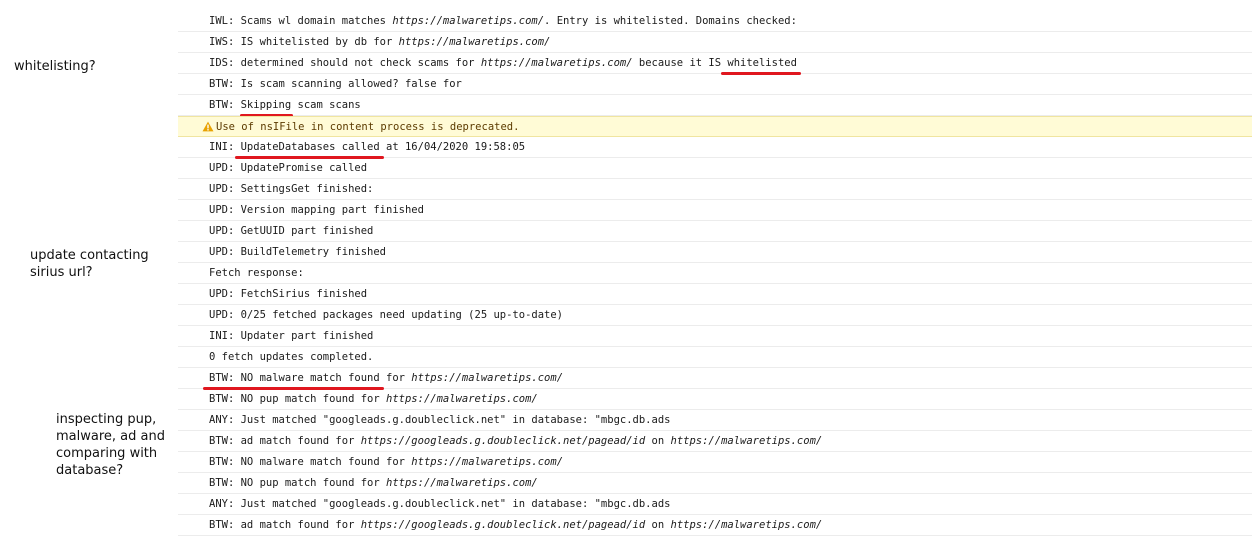 The width and height of the screenshot is (1252, 552). Describe the element at coordinates (110, 436) in the screenshot. I see `annotation-inspecting-line-2: malware, ad and` at that location.